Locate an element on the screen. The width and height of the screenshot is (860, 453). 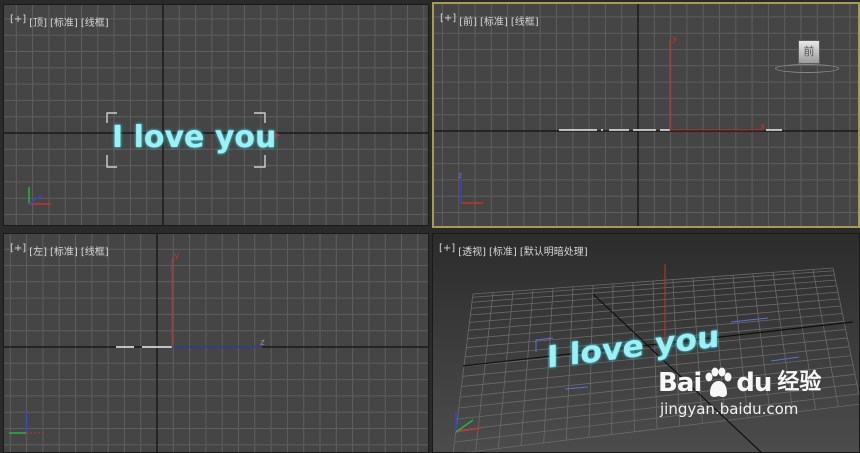
viewport-perspective-label: [+] [透视] [标准] [默认明暗处理] is located at coordinates (515, 250).